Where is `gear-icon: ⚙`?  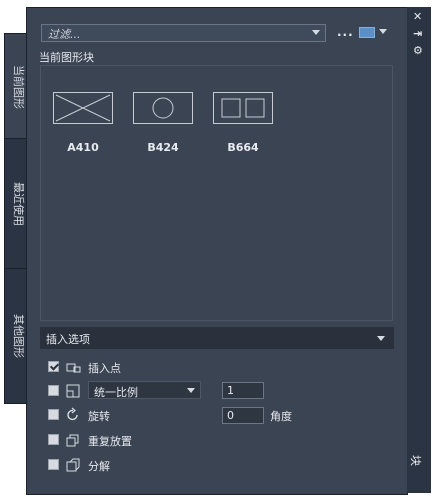
gear-icon: ⚙ is located at coordinates (418, 50).